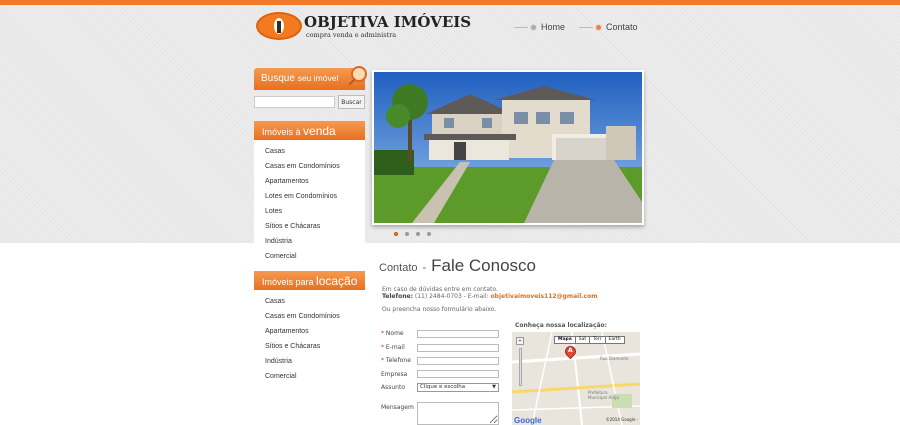  I want to click on venda-header: Imóveis à venda, so click(309, 130).